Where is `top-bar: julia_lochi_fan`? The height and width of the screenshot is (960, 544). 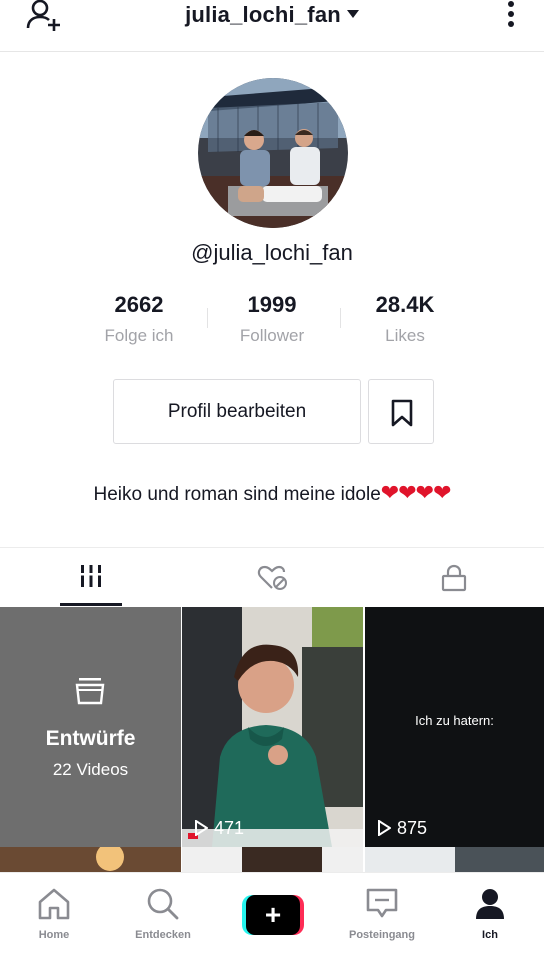 top-bar: julia_lochi_fan is located at coordinates (272, 26).